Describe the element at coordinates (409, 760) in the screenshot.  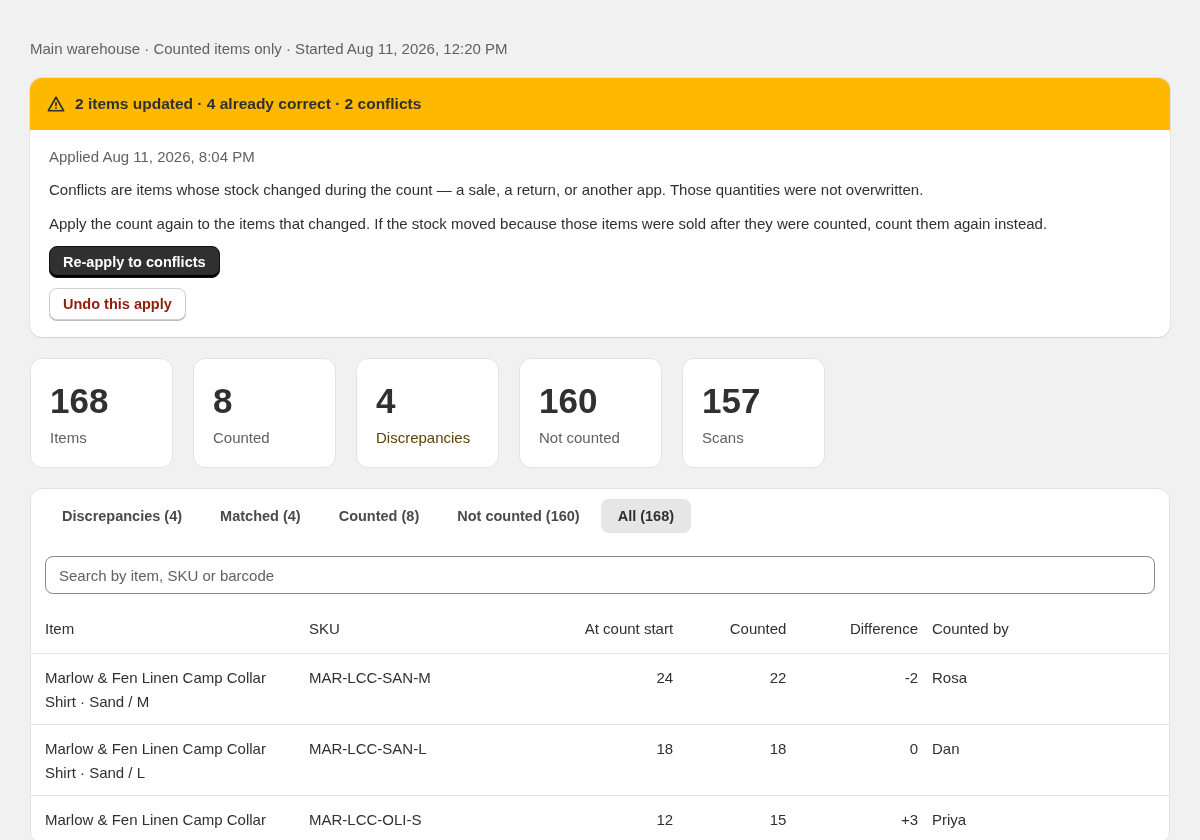
I see `table-cell: MAR-LCC-SAN-L` at that location.